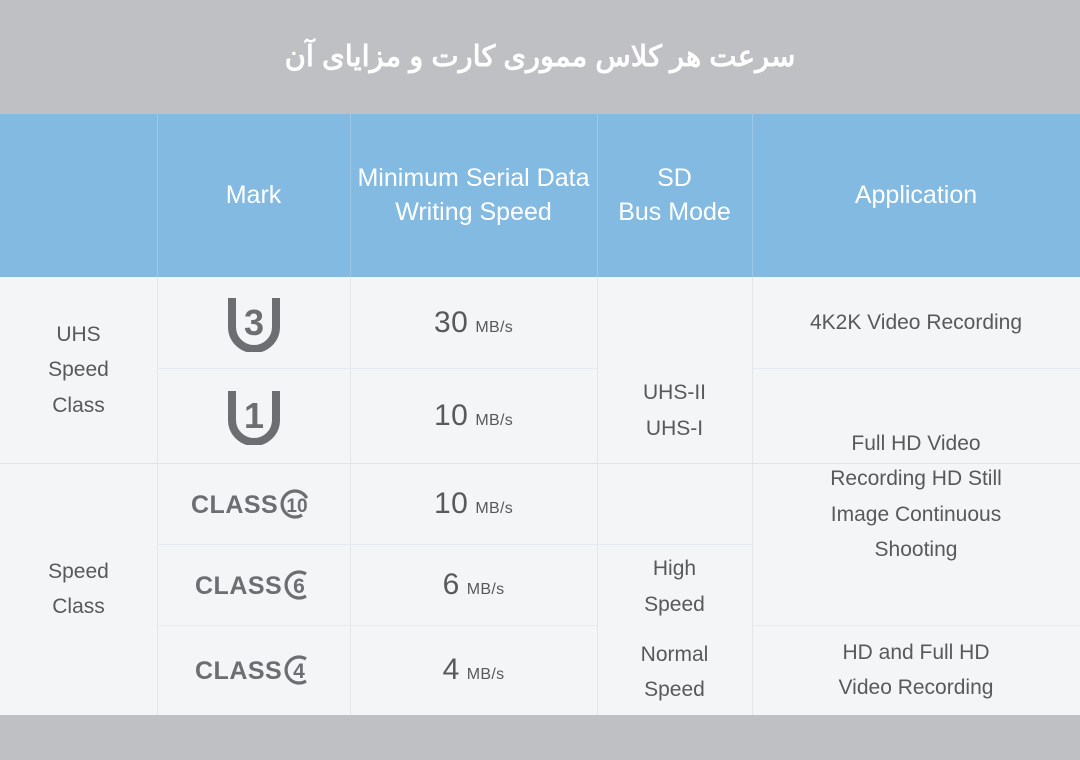 The height and width of the screenshot is (760, 1080). I want to click on header-mark: Mark, so click(253, 195).